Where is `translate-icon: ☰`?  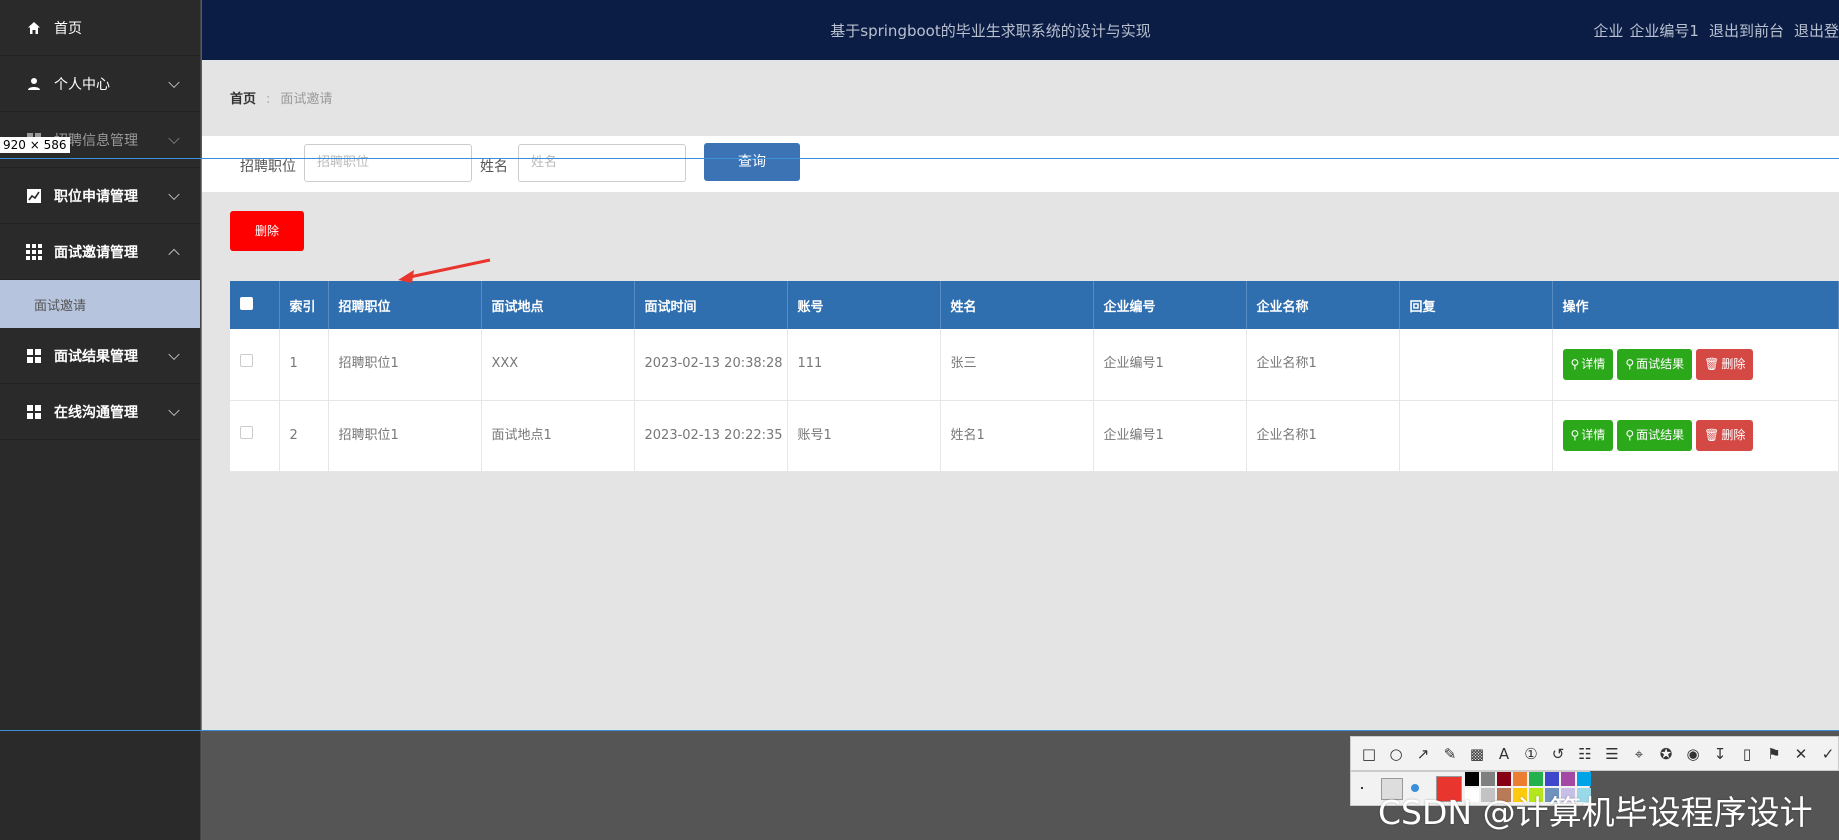
translate-icon: ☰ is located at coordinates (1612, 754).